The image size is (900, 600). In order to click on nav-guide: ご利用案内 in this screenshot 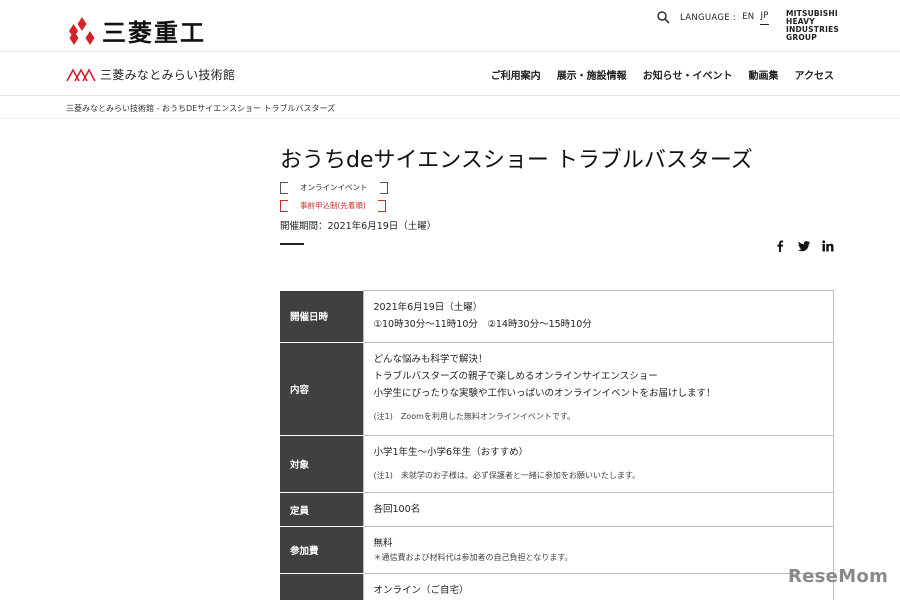, I will do `click(516, 74)`.